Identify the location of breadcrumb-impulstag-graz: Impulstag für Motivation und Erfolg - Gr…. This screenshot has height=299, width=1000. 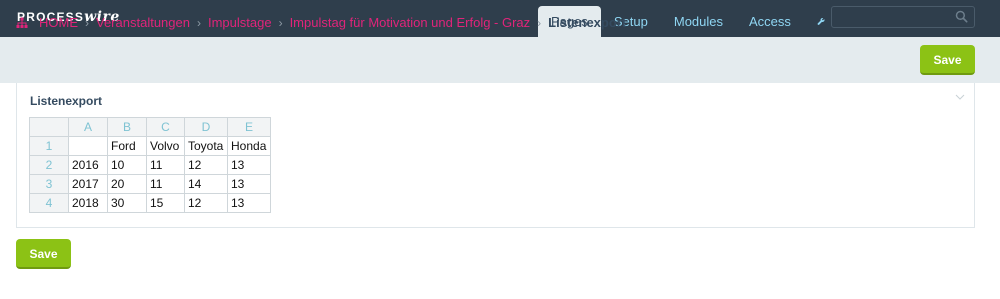
(410, 22).